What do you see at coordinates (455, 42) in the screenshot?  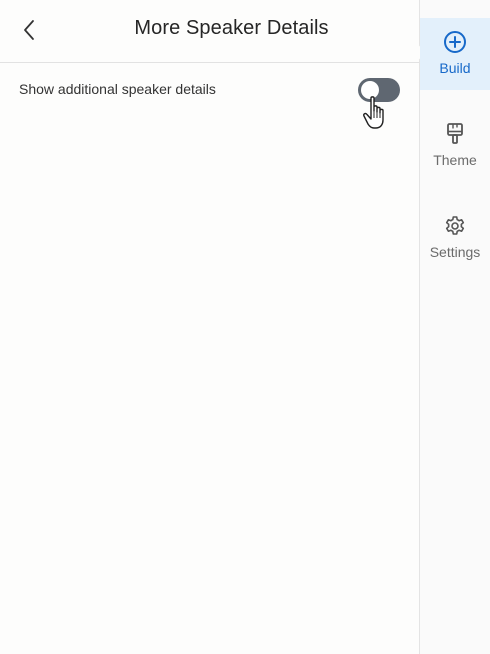 I see `plus-circle-icon` at bounding box center [455, 42].